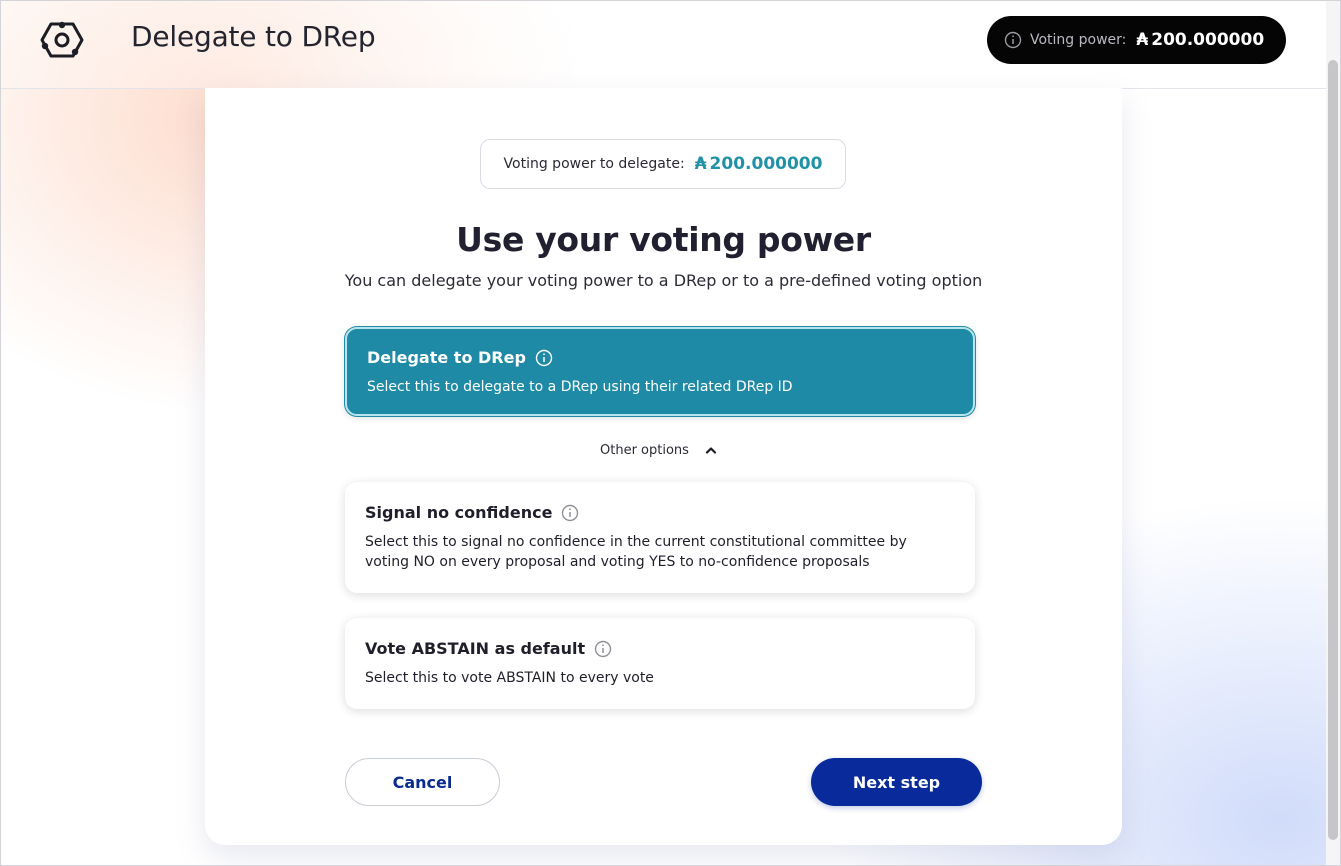  Describe the element at coordinates (422, 782) in the screenshot. I see `cancel-button: Cancel` at that location.